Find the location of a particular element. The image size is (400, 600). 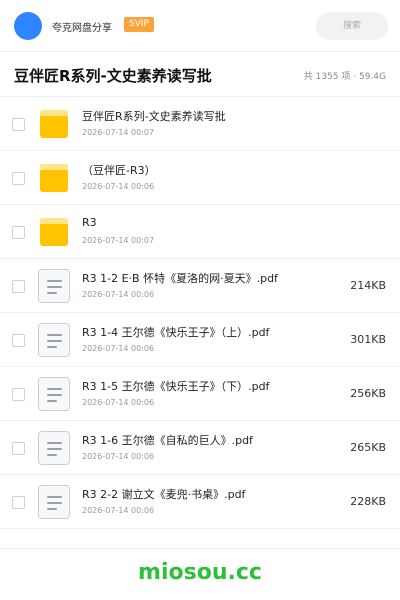

item-name: （豆伴匠-R3） is located at coordinates (119, 170).